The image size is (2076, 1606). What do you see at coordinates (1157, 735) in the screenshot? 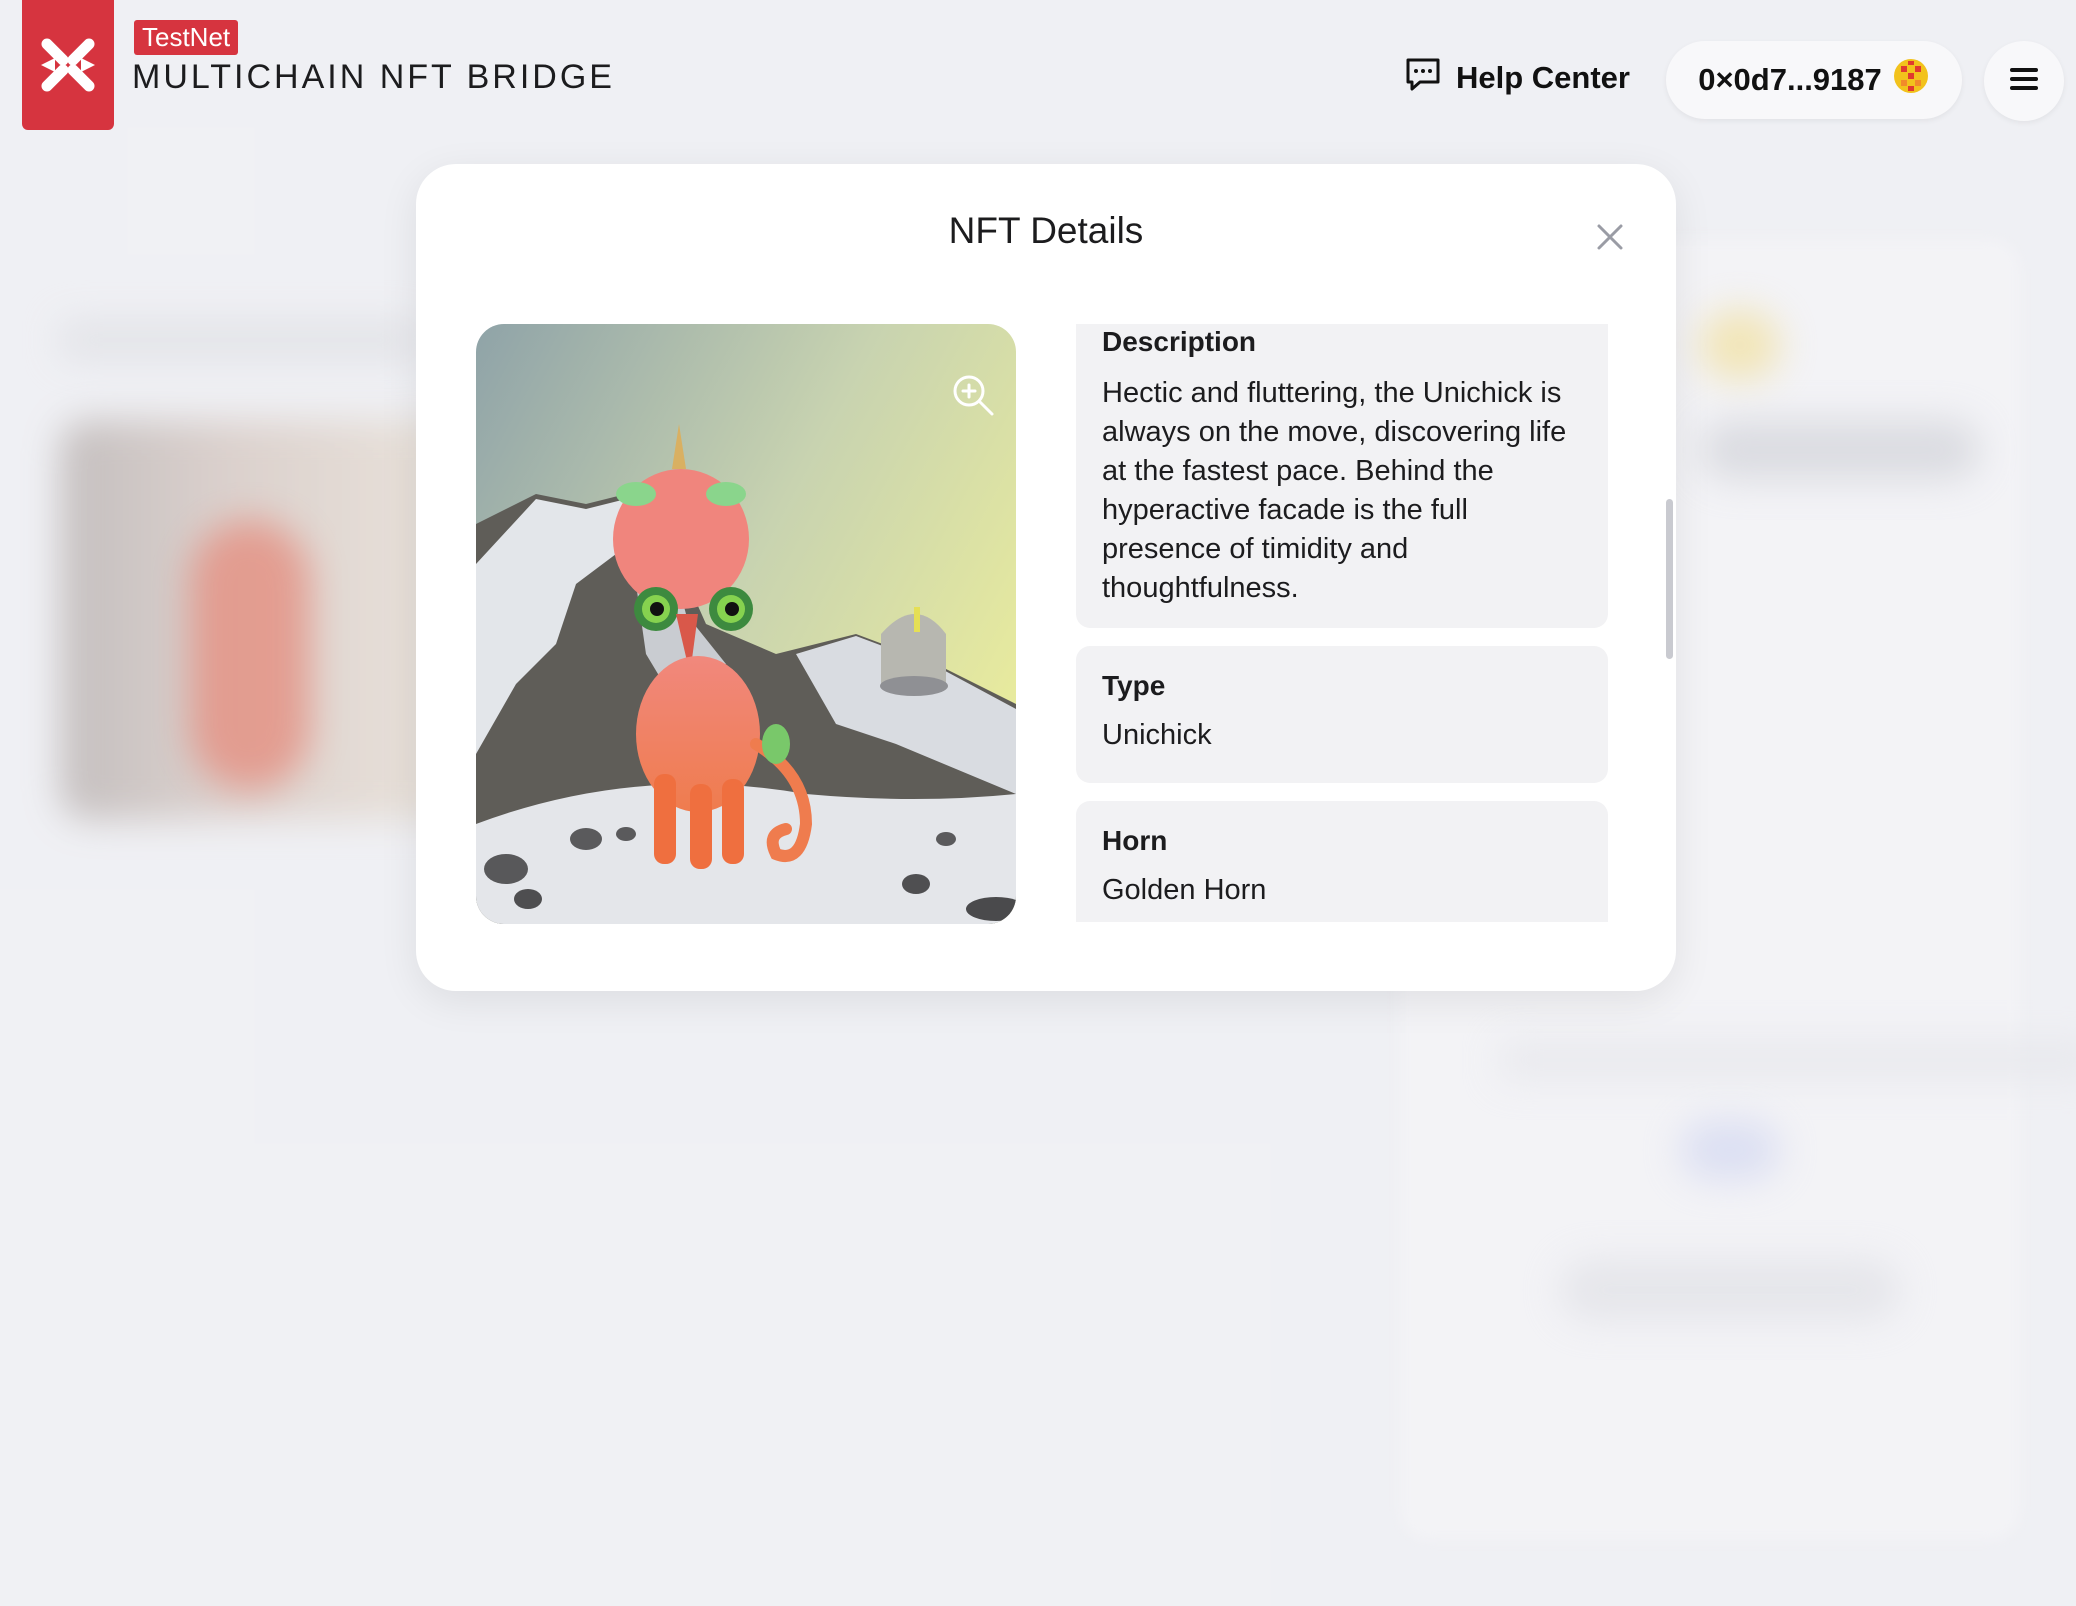
I see `attribute-value: Unichick` at bounding box center [1157, 735].